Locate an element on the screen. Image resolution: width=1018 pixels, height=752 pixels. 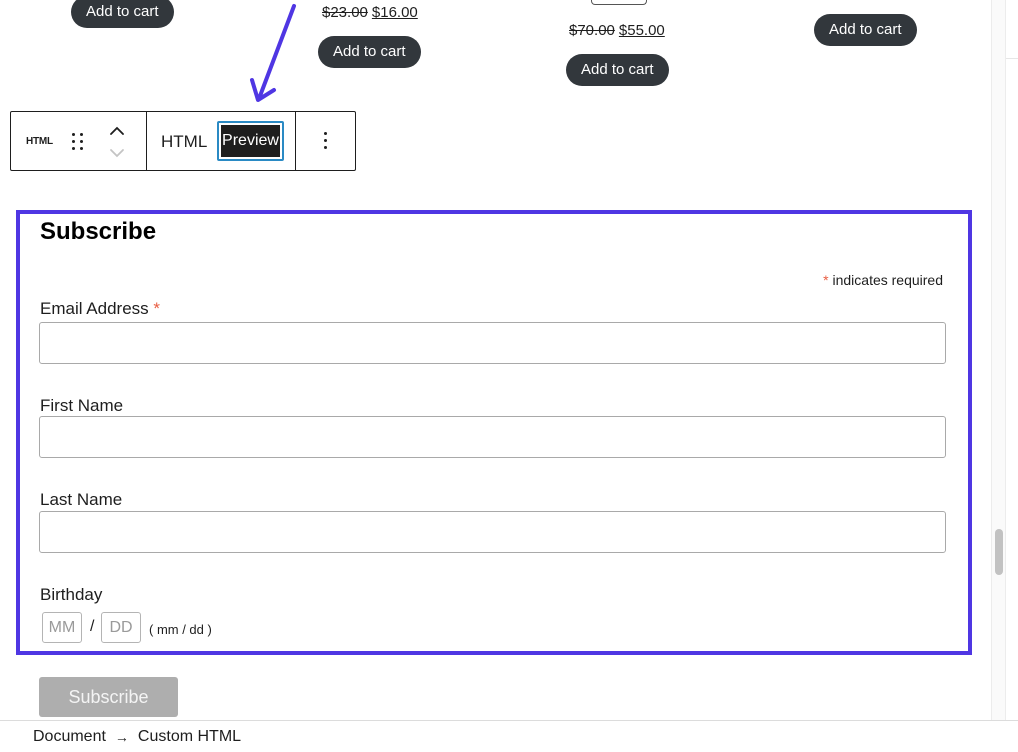
subscribe-button: Subscribe is located at coordinates (108, 697).